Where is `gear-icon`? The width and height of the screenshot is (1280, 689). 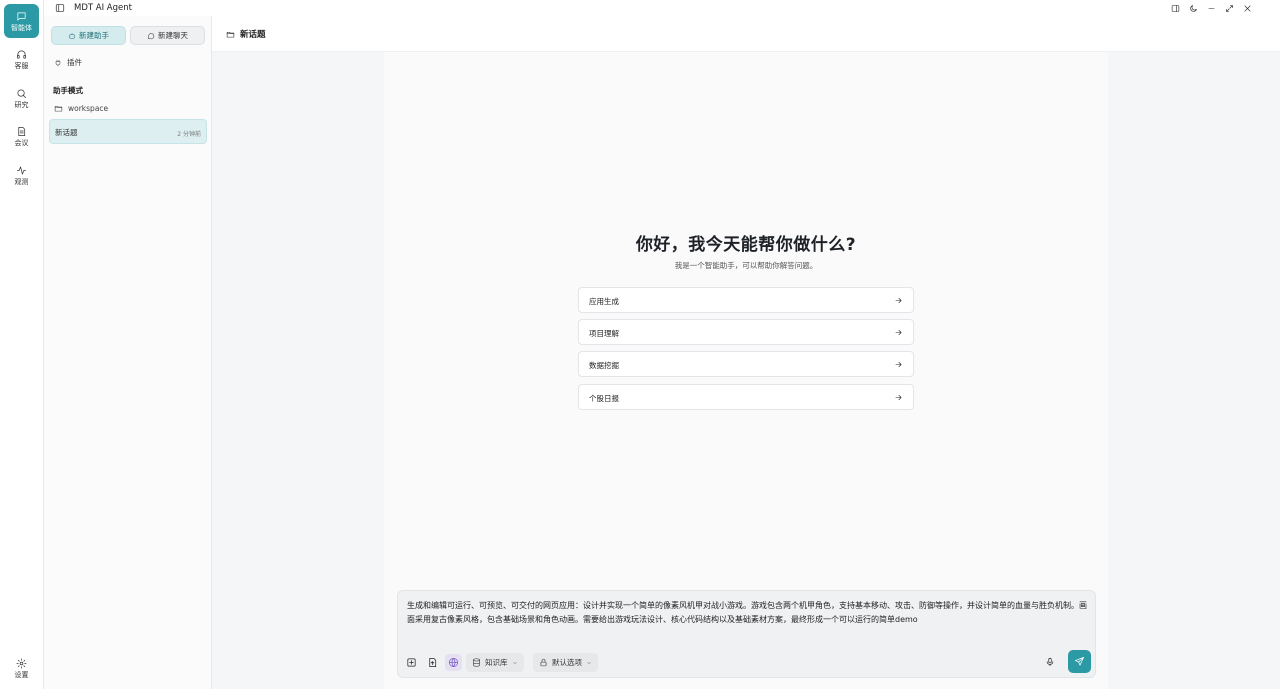 gear-icon is located at coordinates (21, 663).